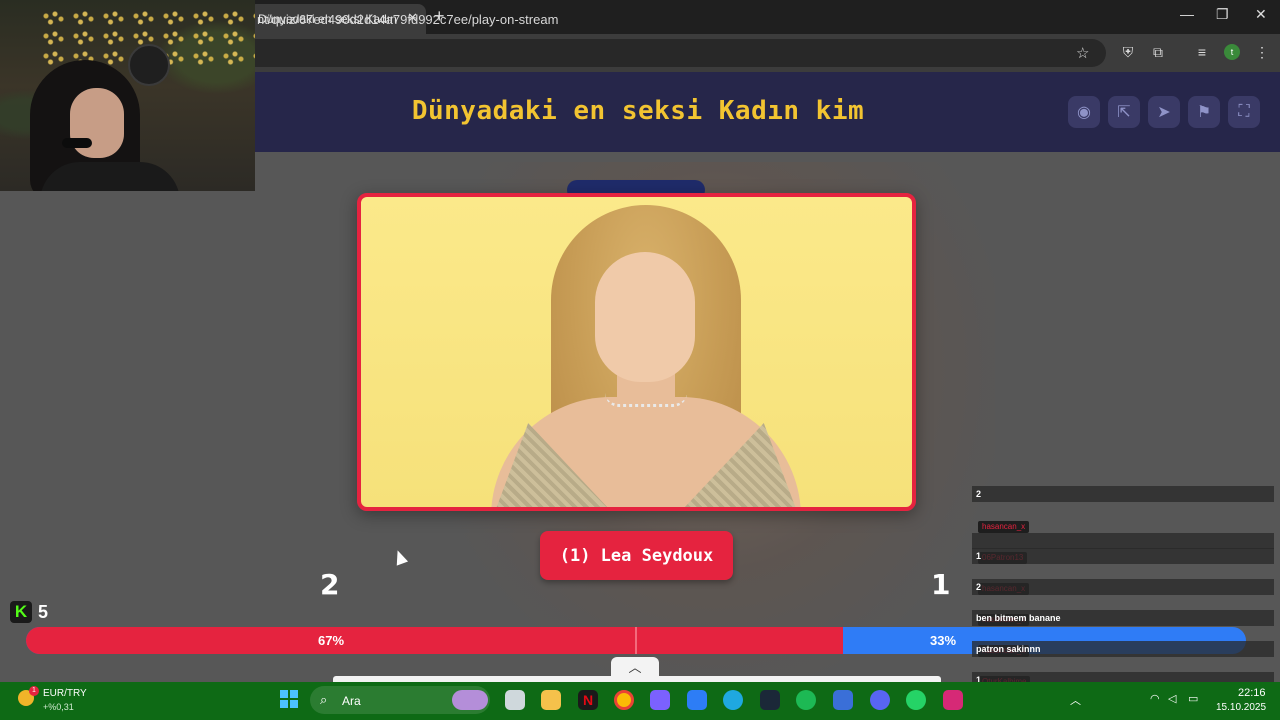 This screenshot has width=1280, height=720. Describe the element at coordinates (624, 700) in the screenshot. I see `chrome-icon` at that location.